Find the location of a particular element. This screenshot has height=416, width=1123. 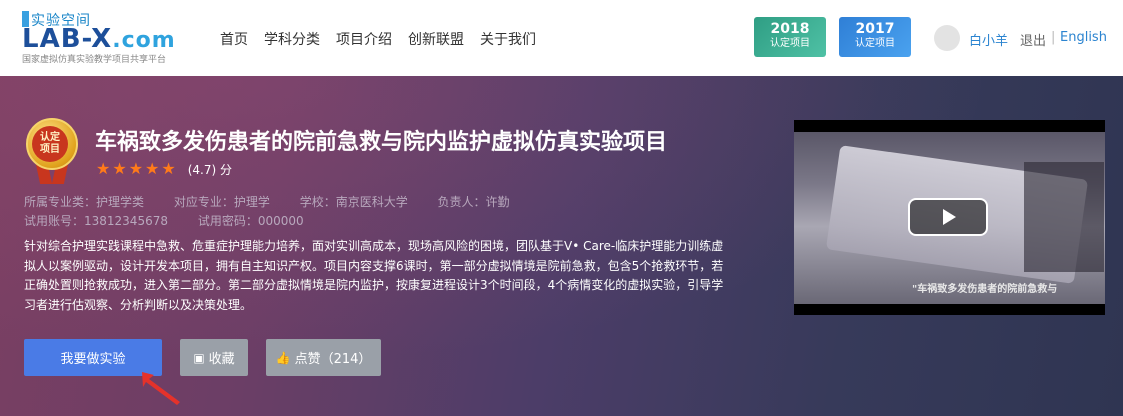

rating: ★ ★ ★ ★ ★ (4.7) 分 is located at coordinates (164, 169).